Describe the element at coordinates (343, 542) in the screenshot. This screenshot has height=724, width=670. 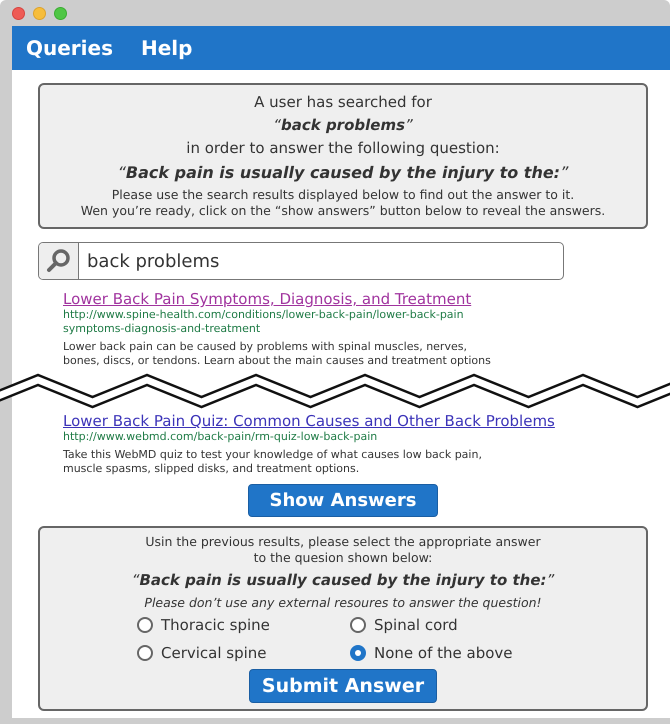
I see `instruction-text: Usin the previous results, please select the appropriate answer` at that location.